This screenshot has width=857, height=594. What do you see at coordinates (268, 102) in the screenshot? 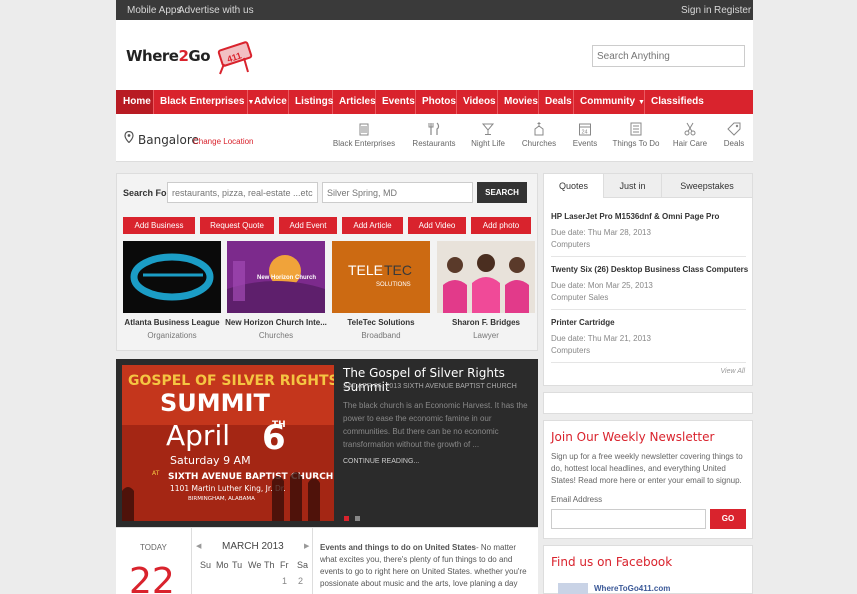
I see `nav-advice: Advice` at bounding box center [268, 102].